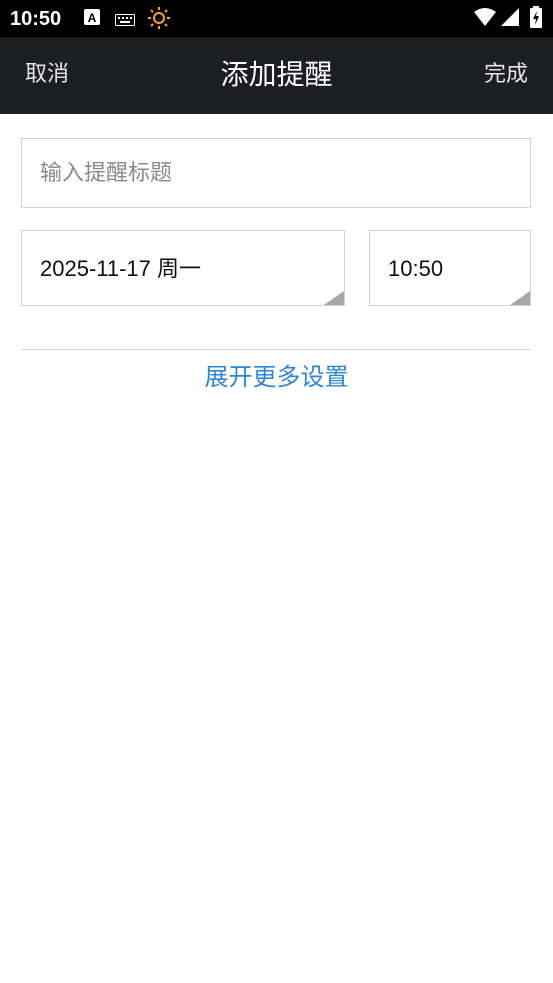  What do you see at coordinates (450, 268) in the screenshot?
I see `time-picker: 10:50` at bounding box center [450, 268].